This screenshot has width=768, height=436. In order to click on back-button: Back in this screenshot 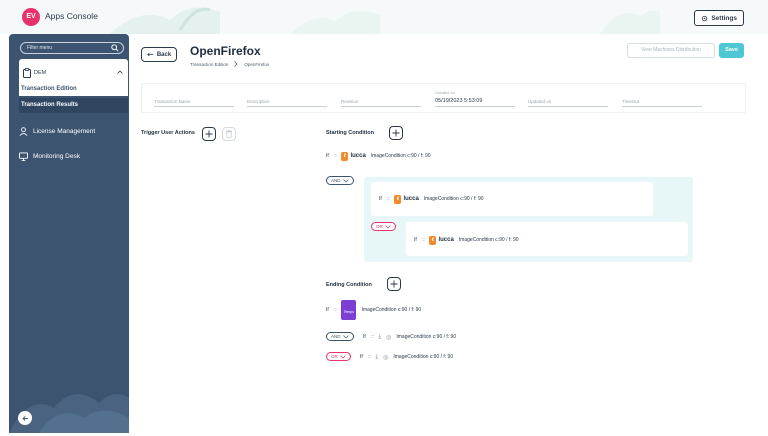, I will do `click(159, 54)`.